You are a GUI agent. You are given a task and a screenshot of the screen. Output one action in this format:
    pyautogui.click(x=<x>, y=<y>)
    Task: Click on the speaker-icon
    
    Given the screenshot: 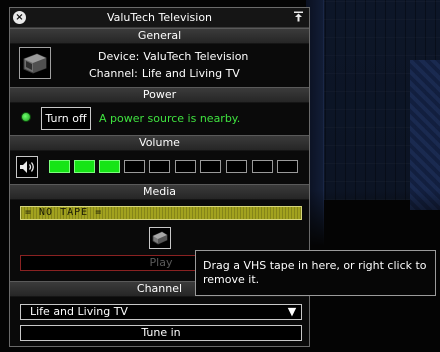 What is the action you would take?
    pyautogui.click(x=27, y=167)
    